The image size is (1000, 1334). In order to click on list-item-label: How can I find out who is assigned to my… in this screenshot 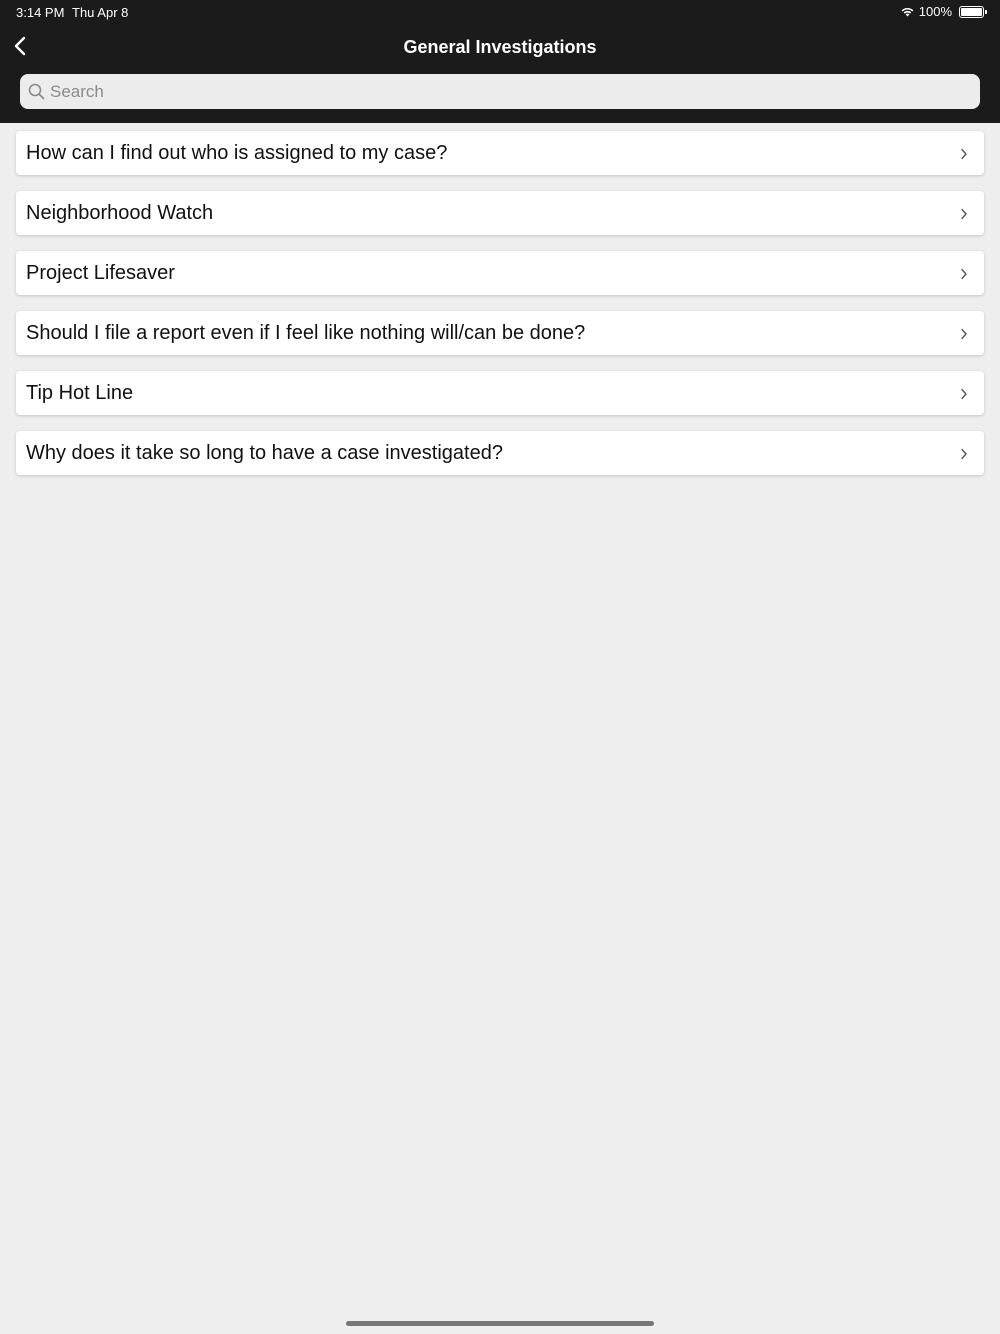, I will do `click(237, 152)`.